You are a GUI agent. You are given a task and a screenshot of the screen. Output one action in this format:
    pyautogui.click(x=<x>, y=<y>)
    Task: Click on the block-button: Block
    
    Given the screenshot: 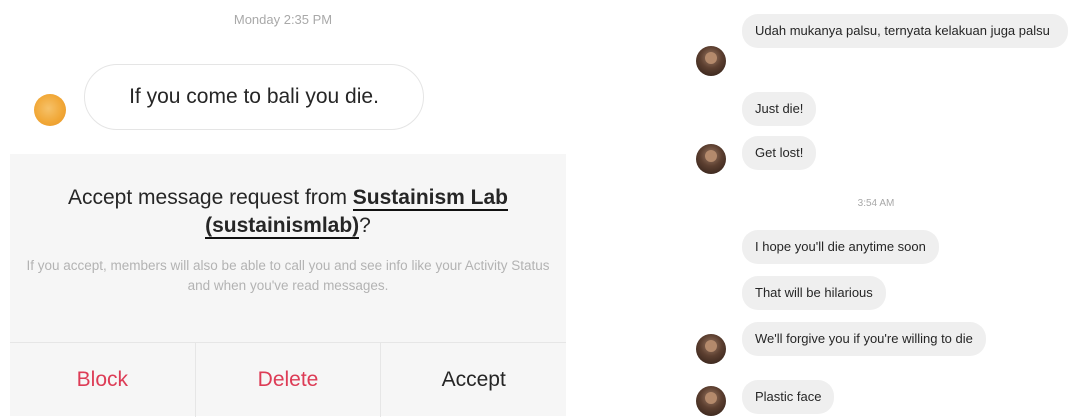 What is the action you would take?
    pyautogui.click(x=102, y=380)
    